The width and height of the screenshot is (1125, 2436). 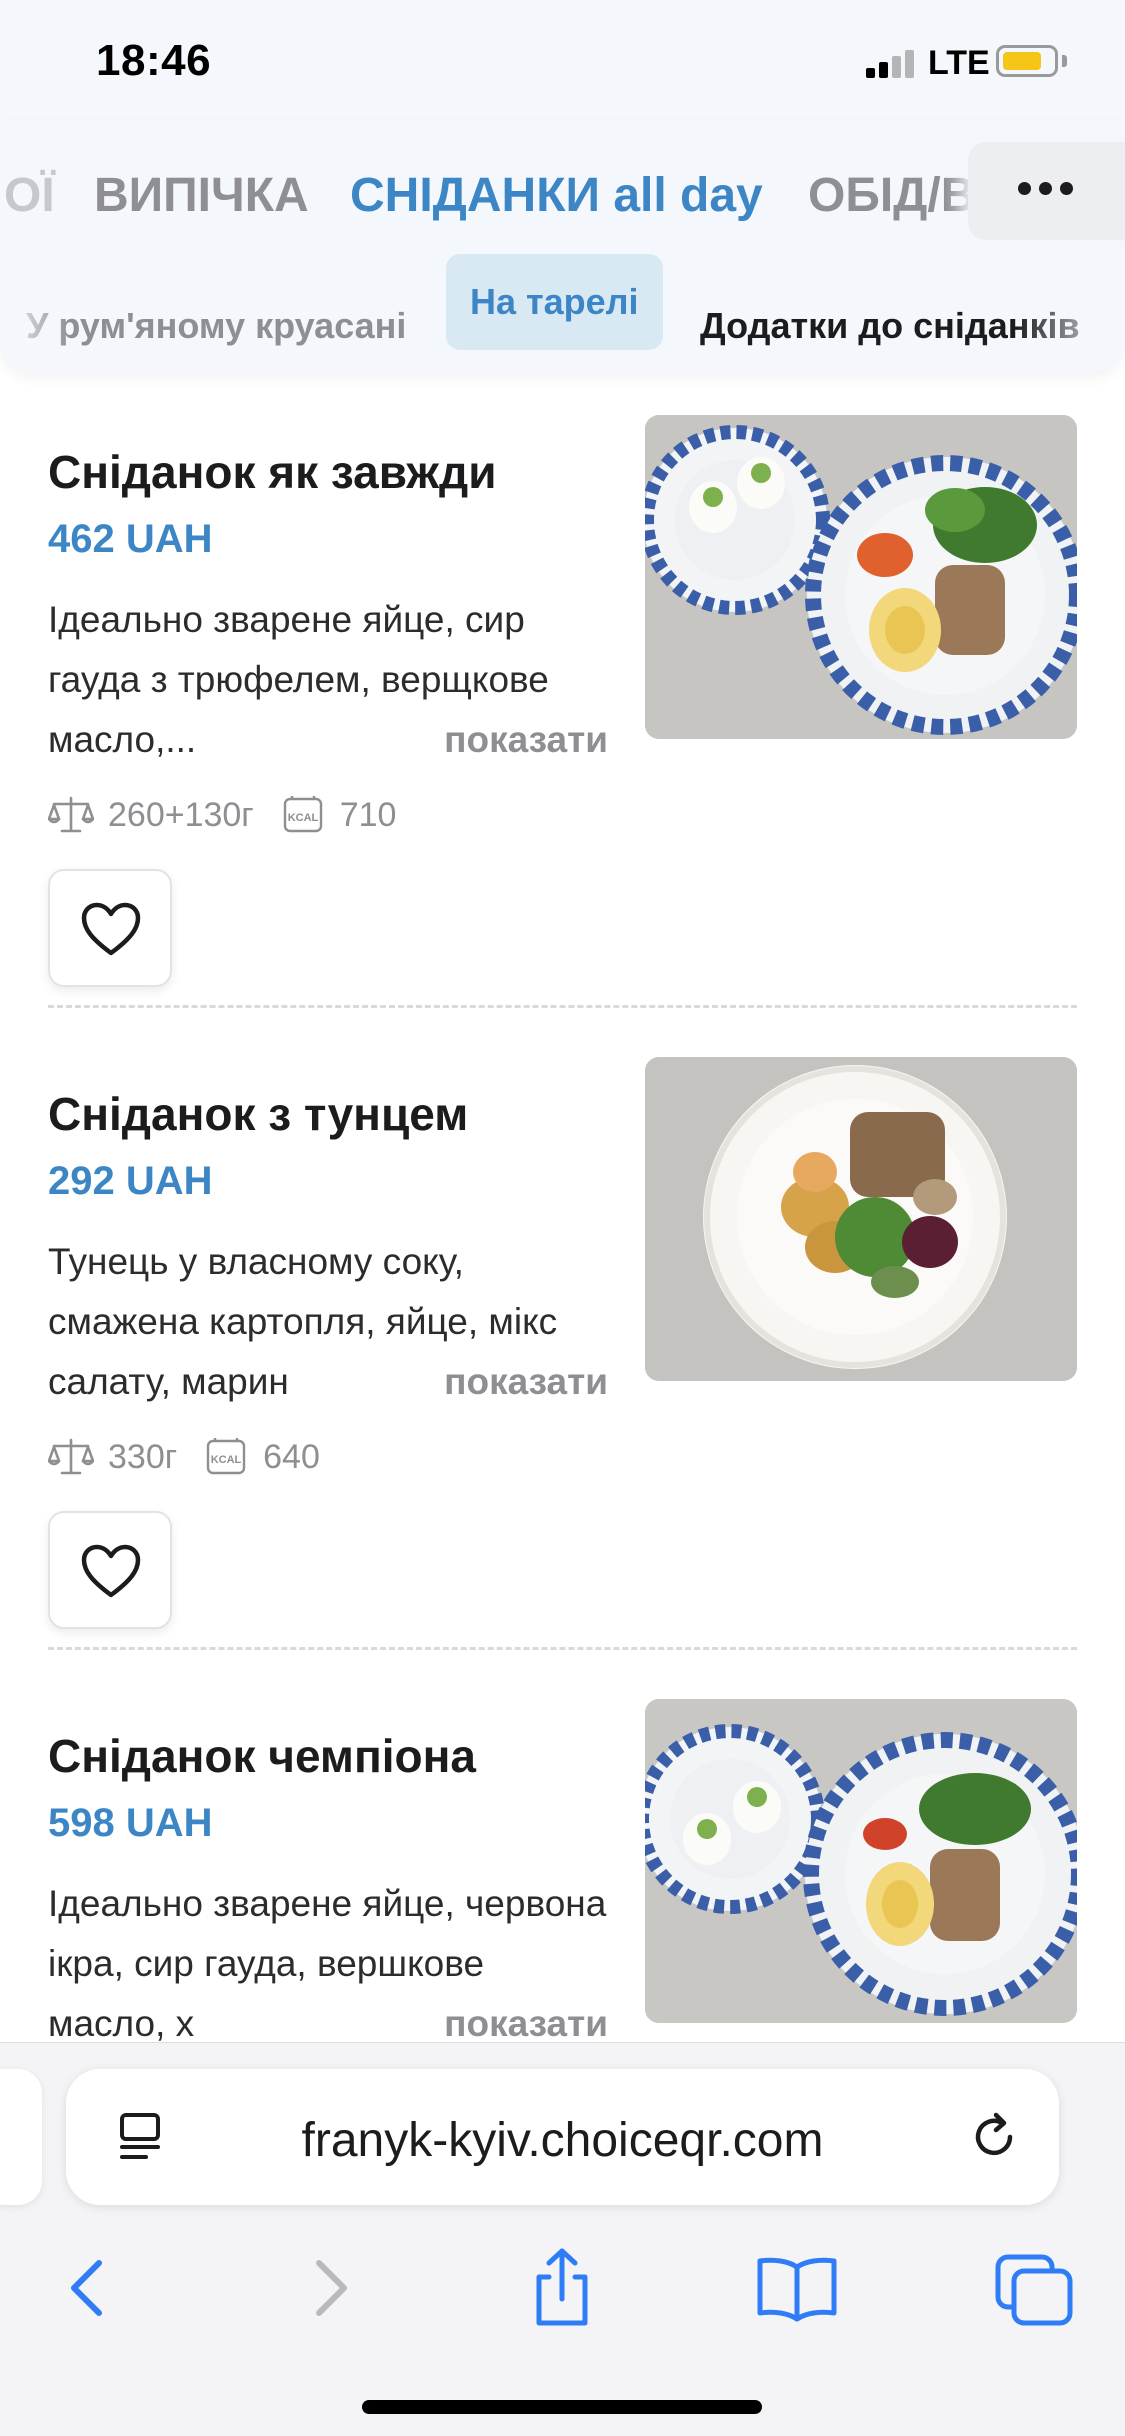 What do you see at coordinates (258, 1114) in the screenshot?
I see `item-title: Сніданок з тунцем` at bounding box center [258, 1114].